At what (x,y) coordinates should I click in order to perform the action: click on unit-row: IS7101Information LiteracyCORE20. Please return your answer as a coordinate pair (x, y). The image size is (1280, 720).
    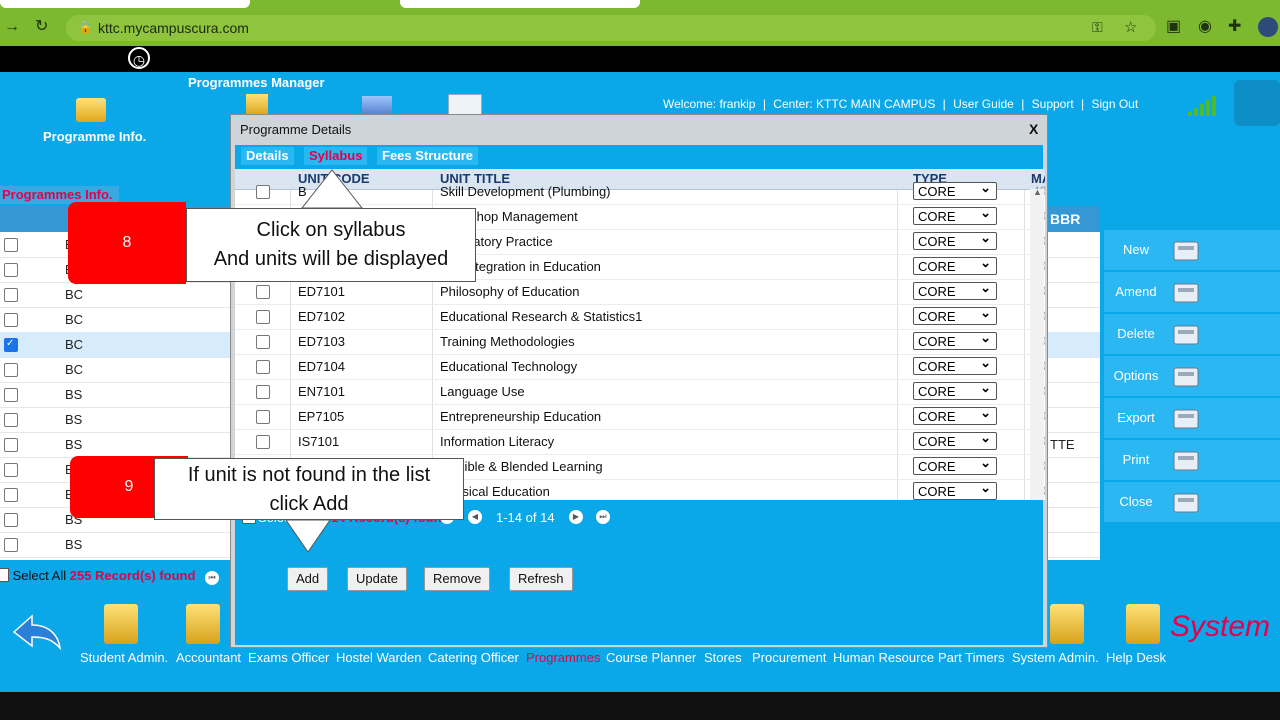
    Looking at the image, I should click on (640, 442).